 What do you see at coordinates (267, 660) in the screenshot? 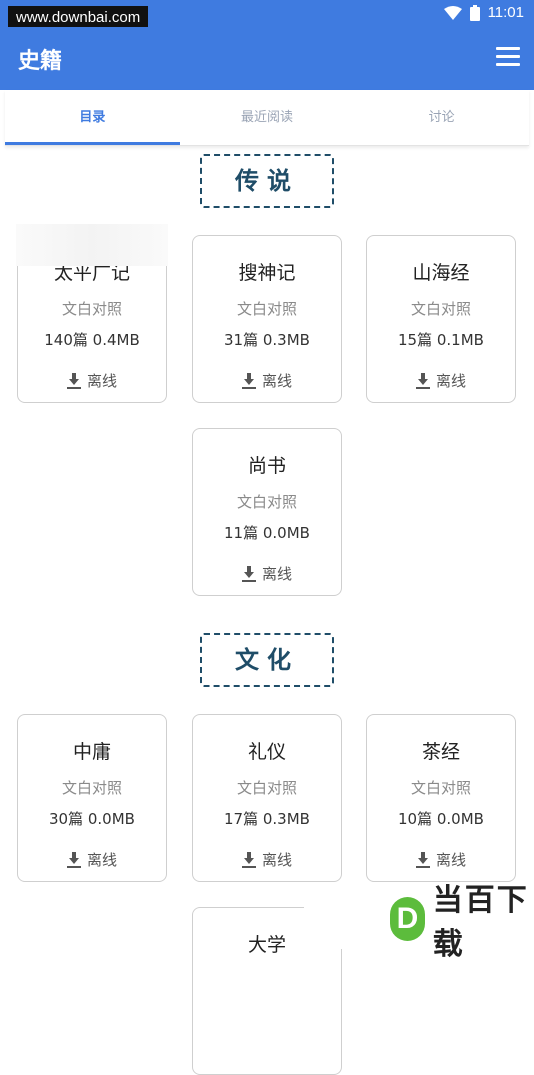
I see `section-header-culture: 文化` at bounding box center [267, 660].